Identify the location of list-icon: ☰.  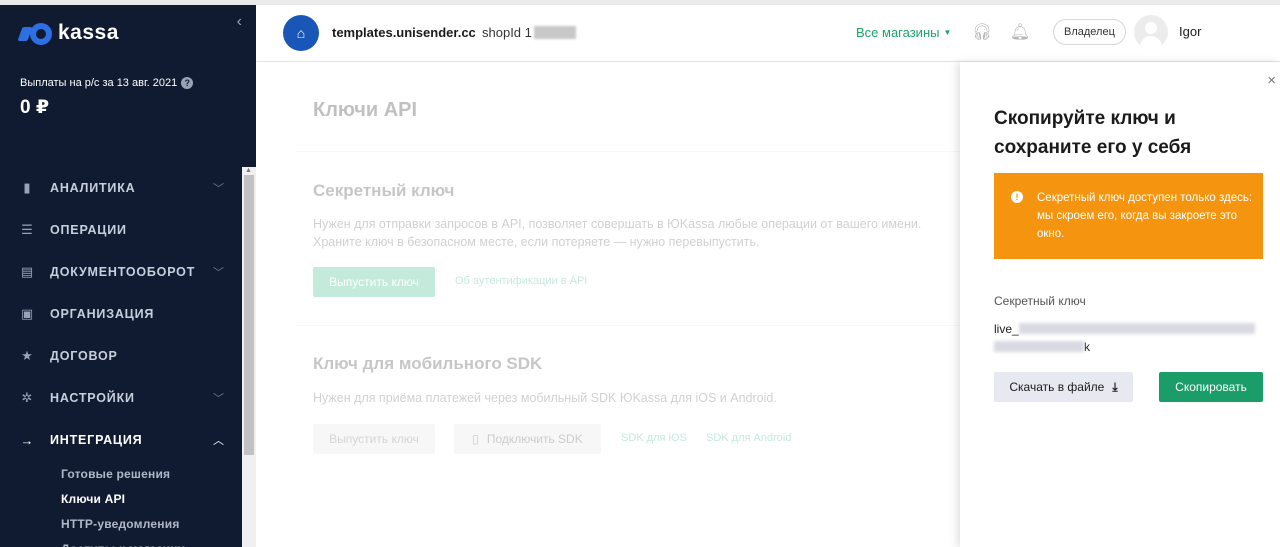
(27, 229).